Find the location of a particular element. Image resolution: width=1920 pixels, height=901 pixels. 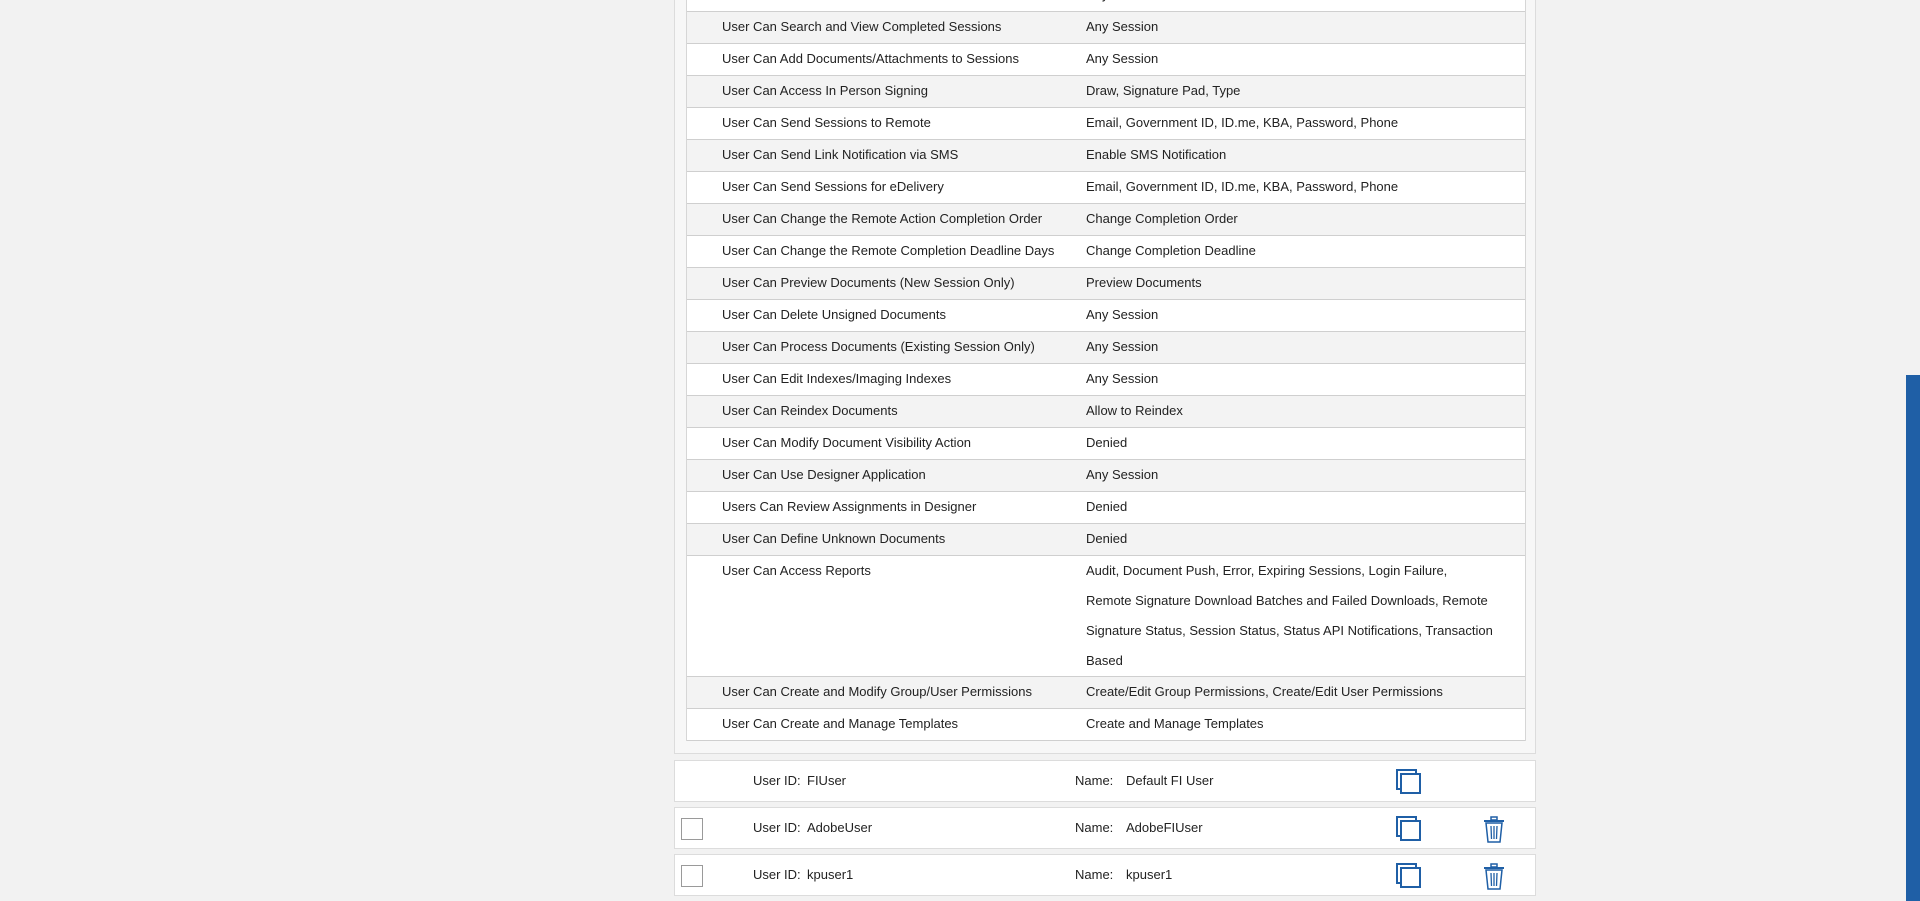

permission-value: Allow to Reindex is located at coordinates (1134, 410).